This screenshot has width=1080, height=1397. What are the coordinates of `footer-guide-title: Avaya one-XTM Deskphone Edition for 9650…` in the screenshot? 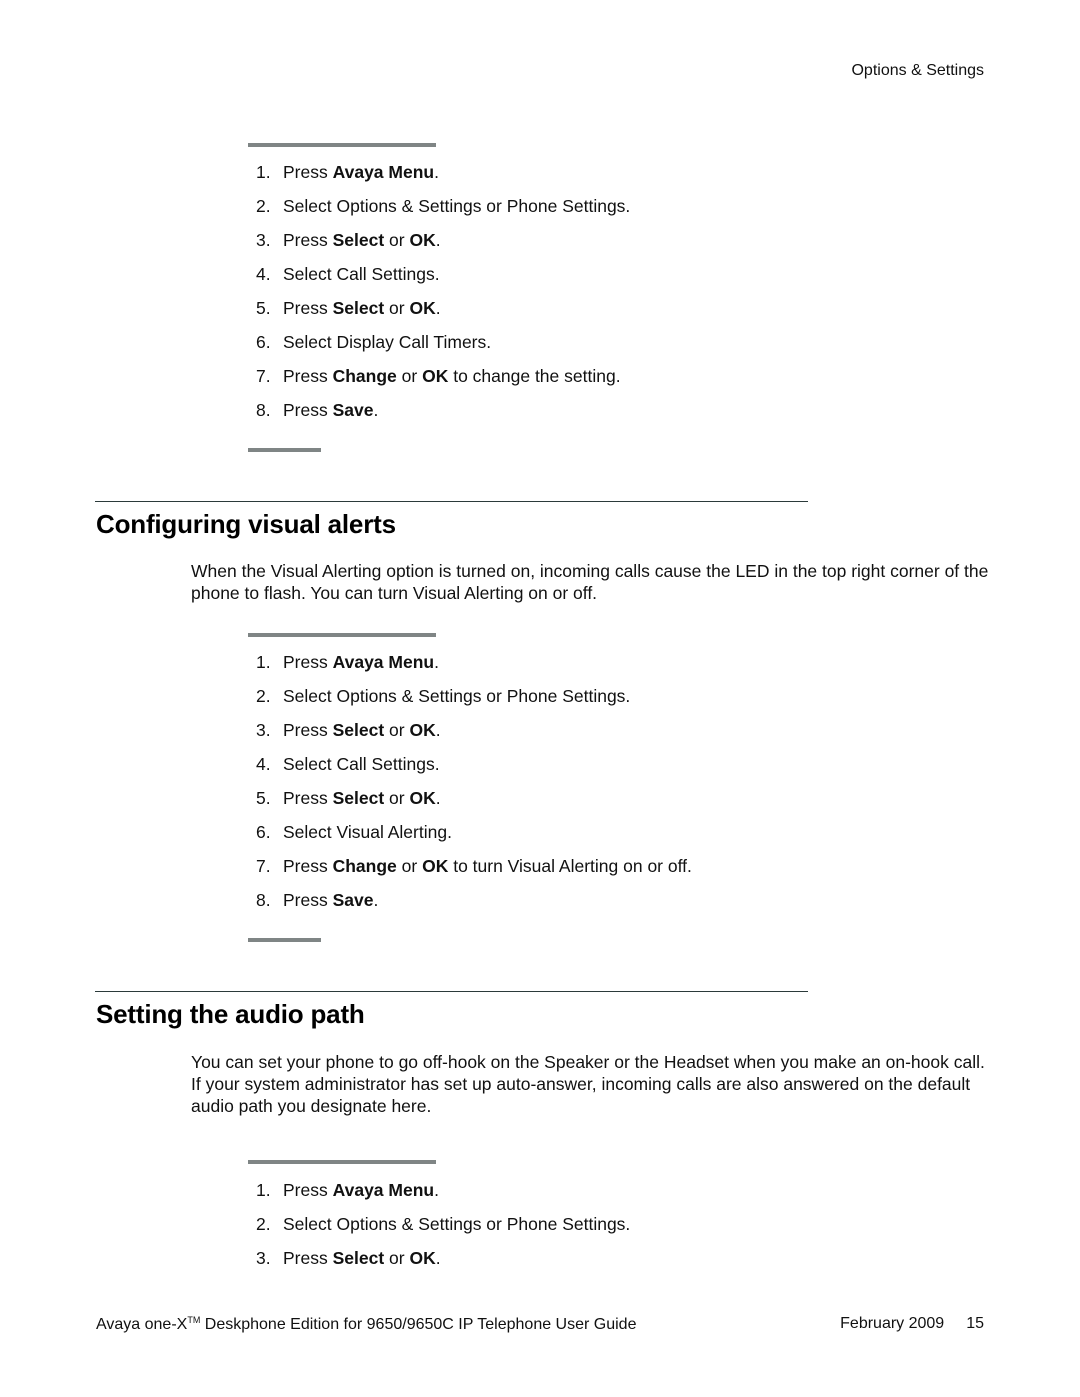 It's located at (366, 1324).